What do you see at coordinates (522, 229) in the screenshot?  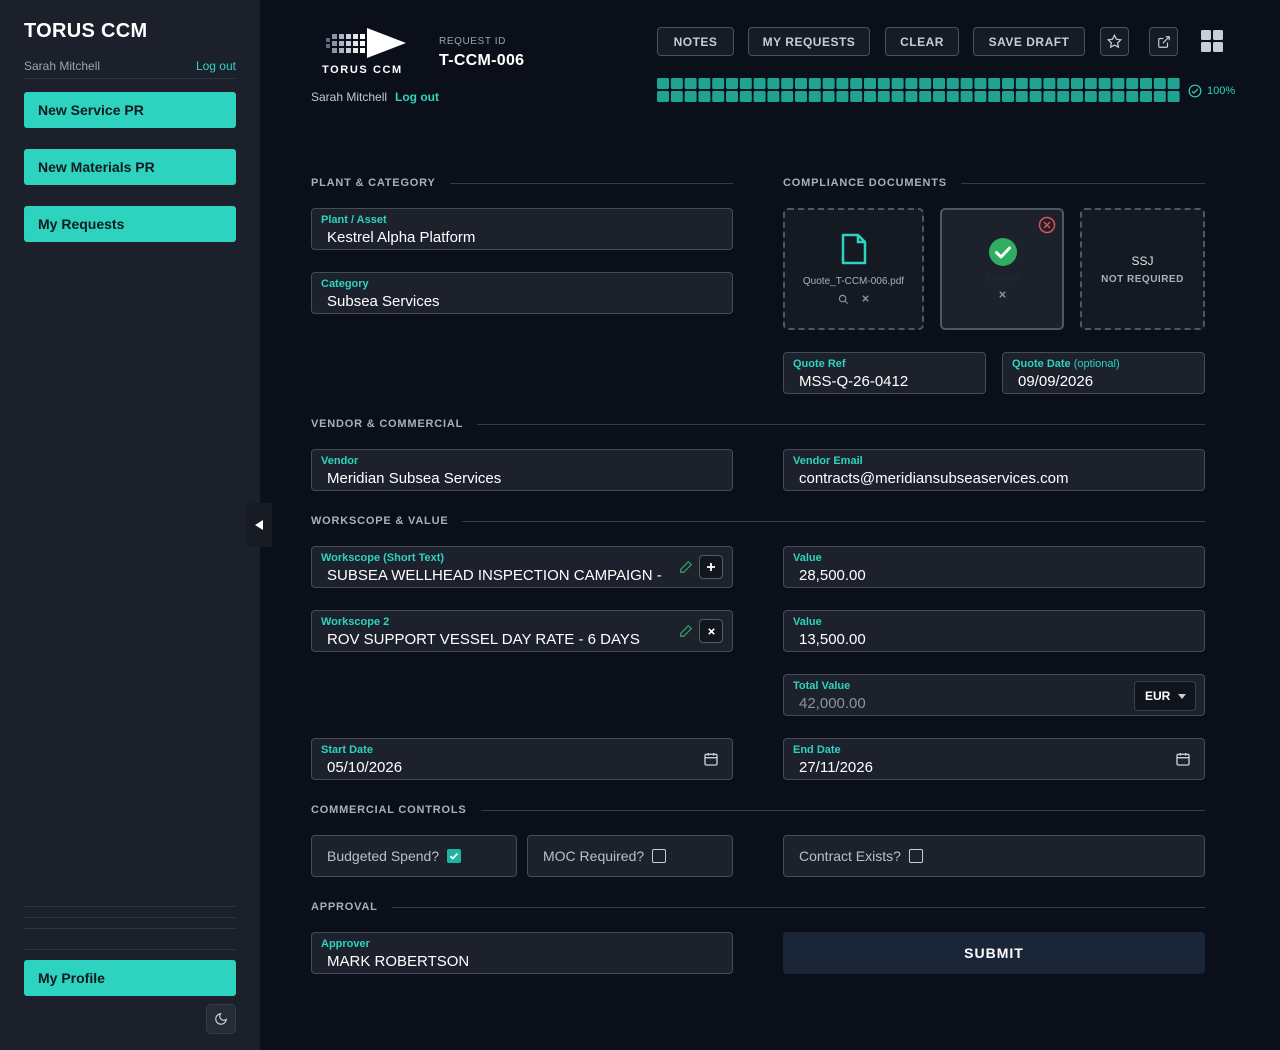 I see `plant-asset-field: Plant / Asset Kestrel Alpha Platform` at bounding box center [522, 229].